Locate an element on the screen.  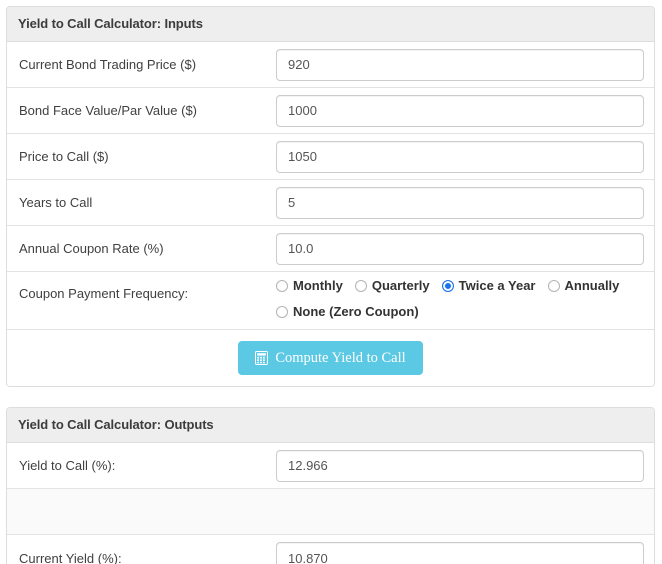
field-cell-current-bond-trading-price is located at coordinates (465, 64).